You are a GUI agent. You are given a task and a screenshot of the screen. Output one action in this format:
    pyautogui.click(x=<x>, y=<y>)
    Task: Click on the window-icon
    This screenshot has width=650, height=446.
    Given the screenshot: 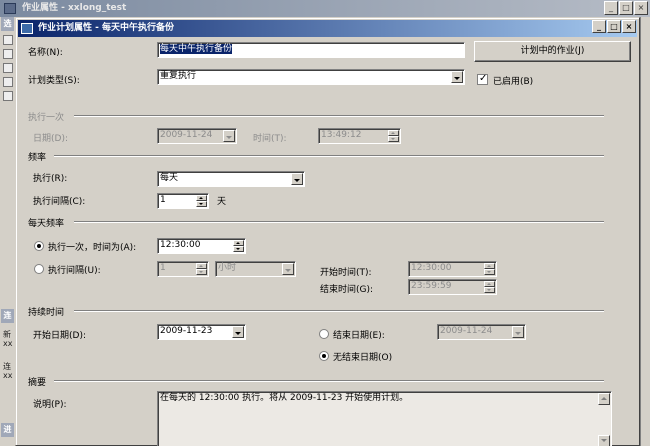 What is the action you would take?
    pyautogui.click(x=10, y=8)
    